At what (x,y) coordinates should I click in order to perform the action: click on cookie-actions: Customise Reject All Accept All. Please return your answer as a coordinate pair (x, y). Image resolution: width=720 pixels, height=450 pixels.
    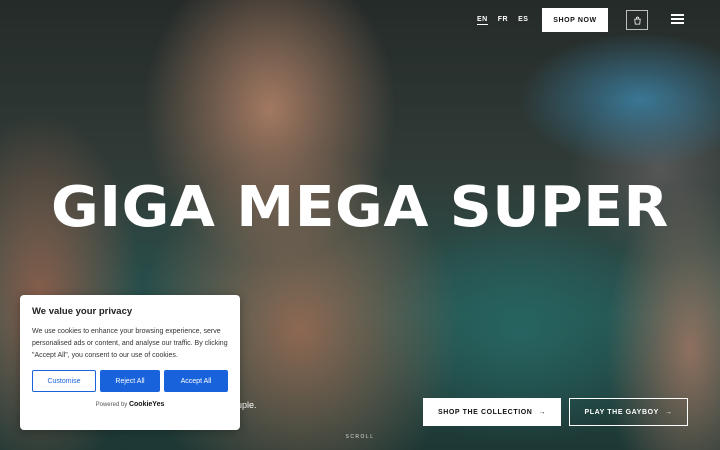
    Looking at the image, I should click on (130, 381).